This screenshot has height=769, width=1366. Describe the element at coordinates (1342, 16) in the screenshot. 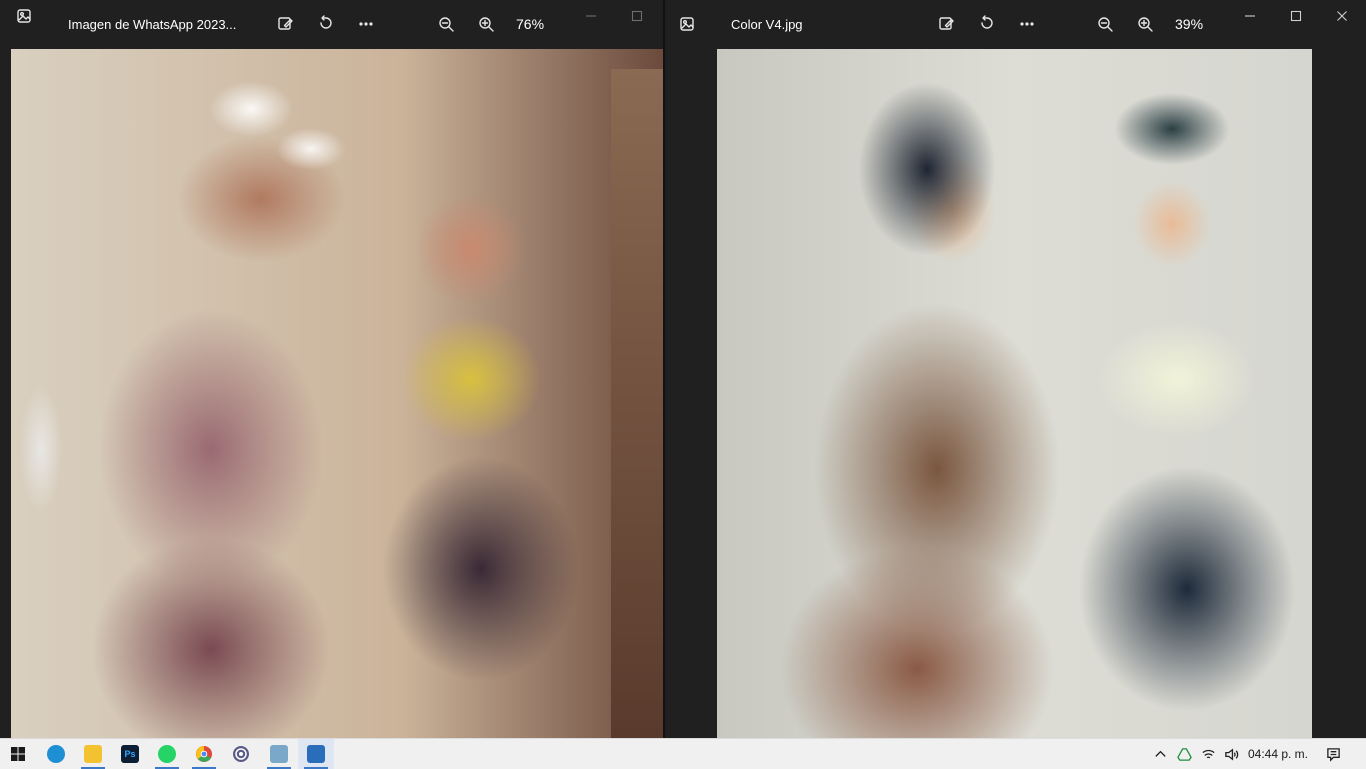

I see `close-icon` at that location.